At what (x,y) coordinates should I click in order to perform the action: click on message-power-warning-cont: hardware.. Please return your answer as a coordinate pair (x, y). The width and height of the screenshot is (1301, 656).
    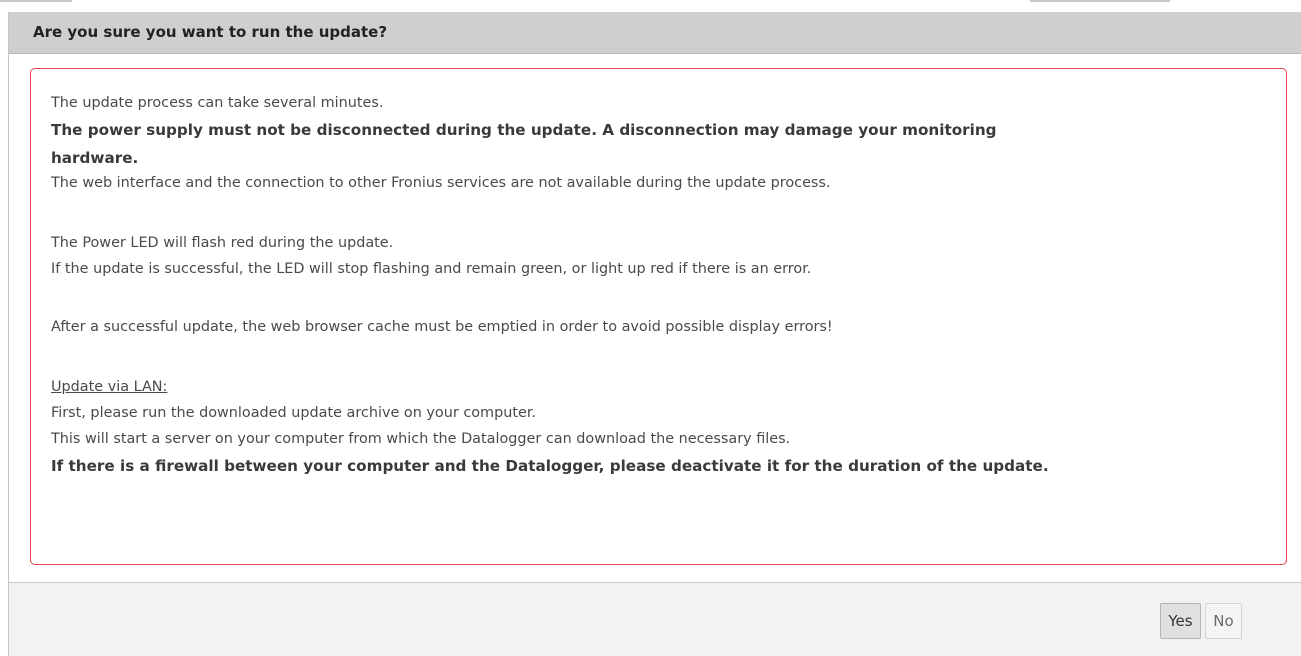
    Looking at the image, I should click on (95, 158).